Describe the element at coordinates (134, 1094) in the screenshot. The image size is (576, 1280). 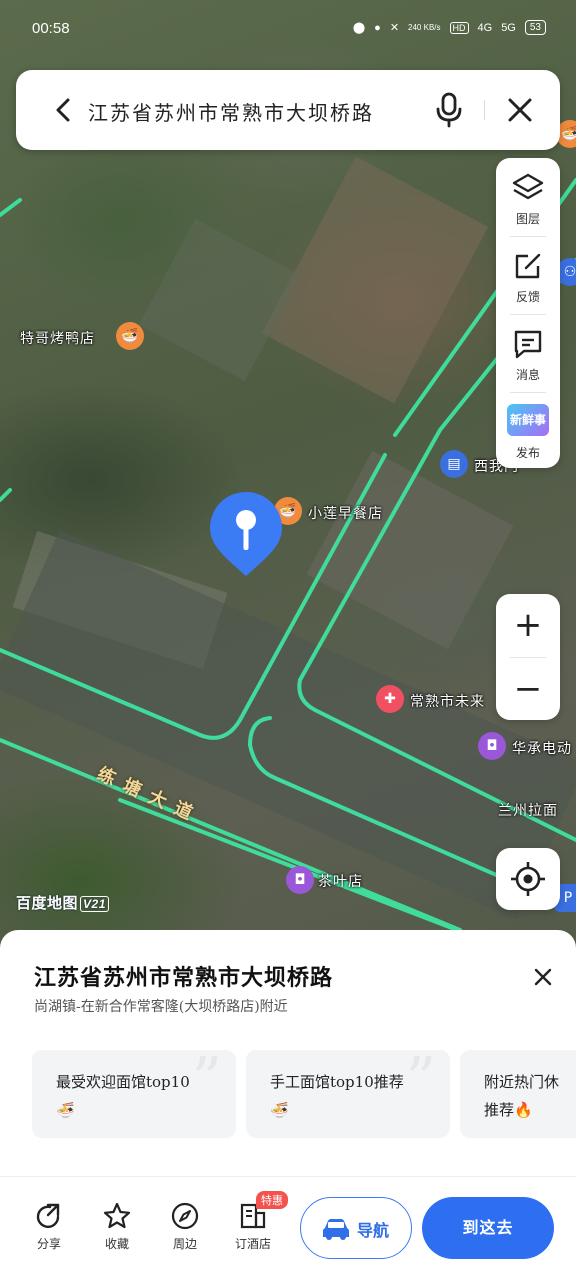
I see `recommendation-card: ” 最受欢迎面馆top10 🍜` at that location.